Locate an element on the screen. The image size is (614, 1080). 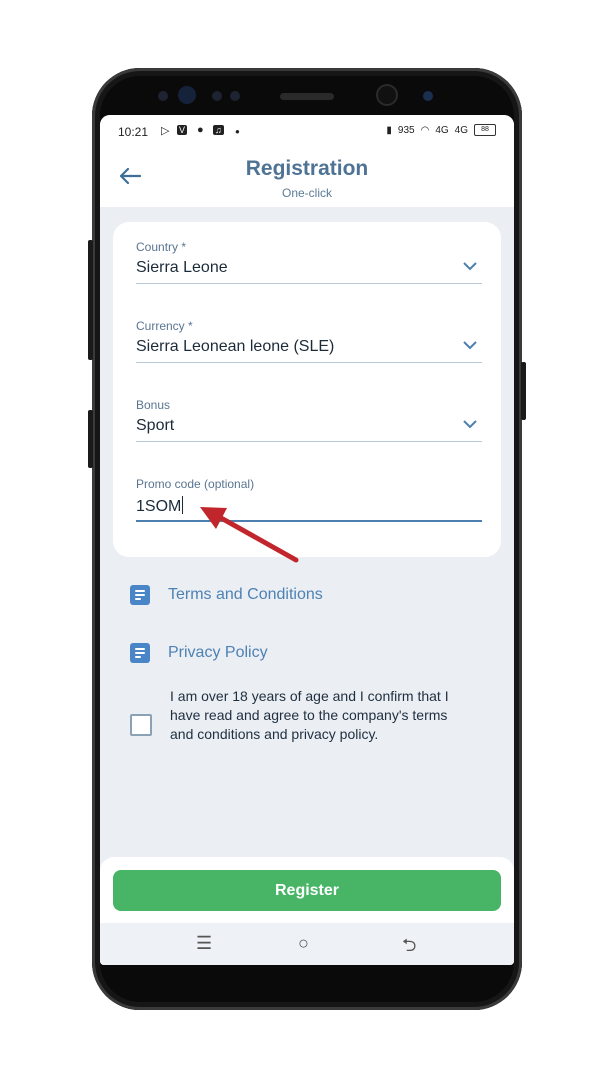
promo-code-input: Promo code (optional) 1SOM is located at coordinates (309, 499).